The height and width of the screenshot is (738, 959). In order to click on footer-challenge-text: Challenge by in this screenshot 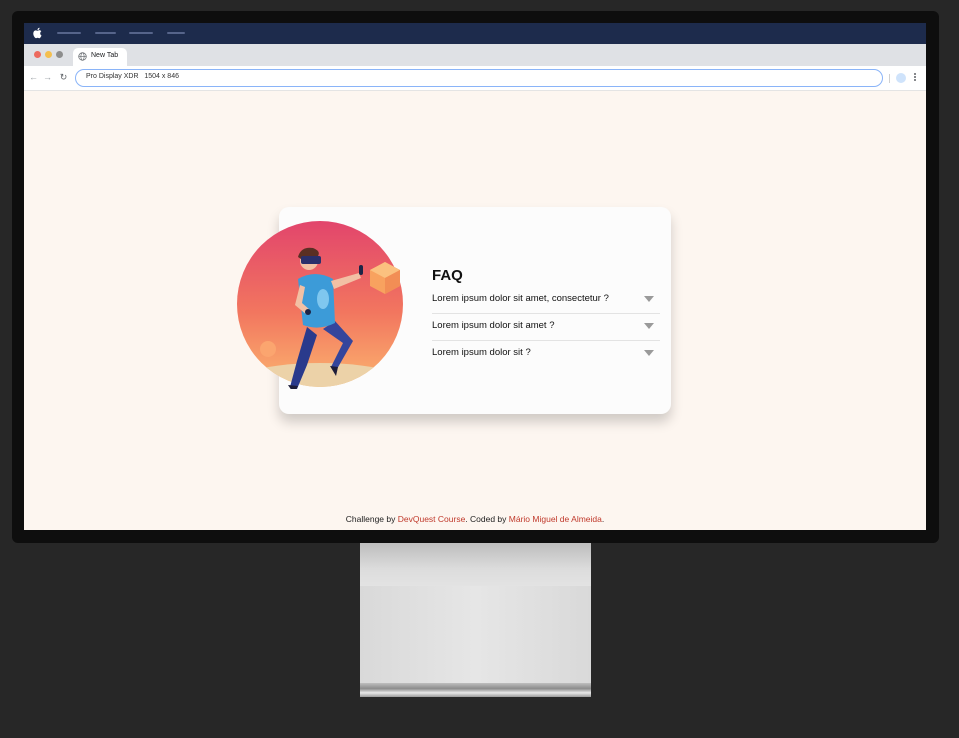, I will do `click(371, 519)`.